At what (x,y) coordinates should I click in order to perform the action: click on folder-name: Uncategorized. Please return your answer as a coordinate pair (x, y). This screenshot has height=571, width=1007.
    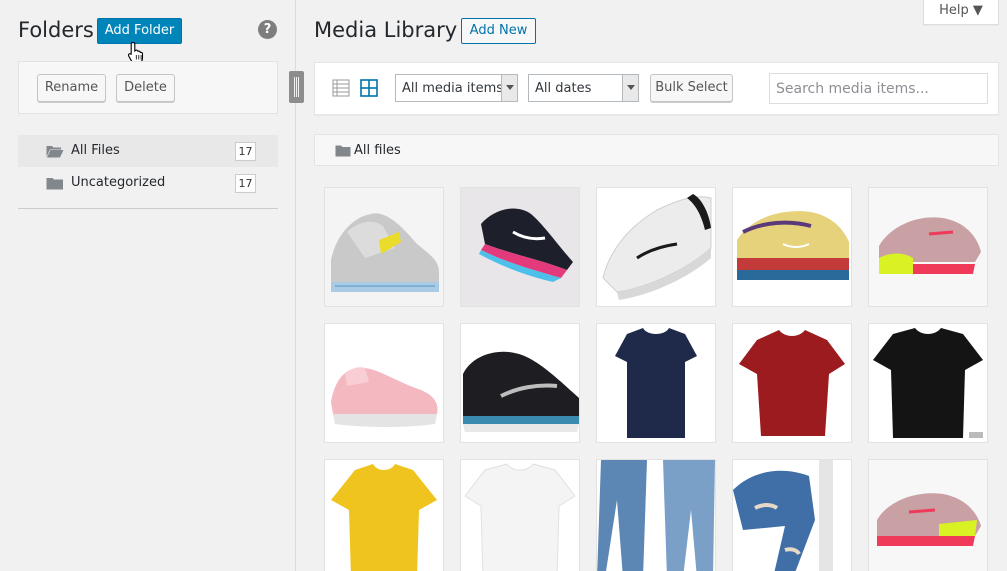
    Looking at the image, I should click on (118, 182).